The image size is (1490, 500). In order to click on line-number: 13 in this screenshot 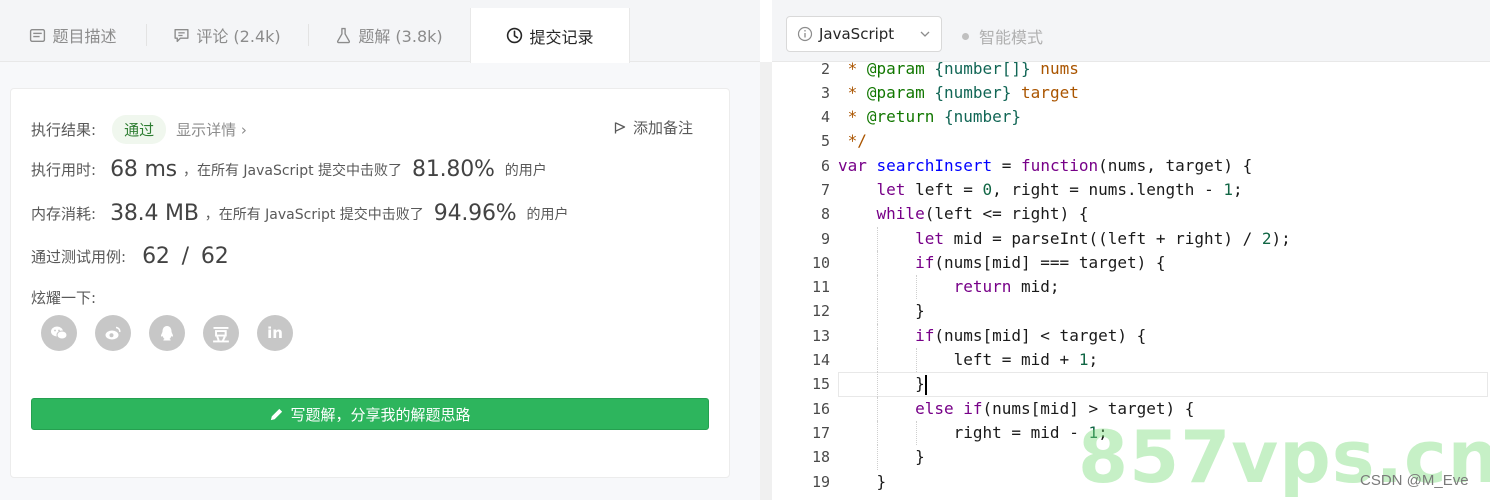, I will do `click(820, 335)`.